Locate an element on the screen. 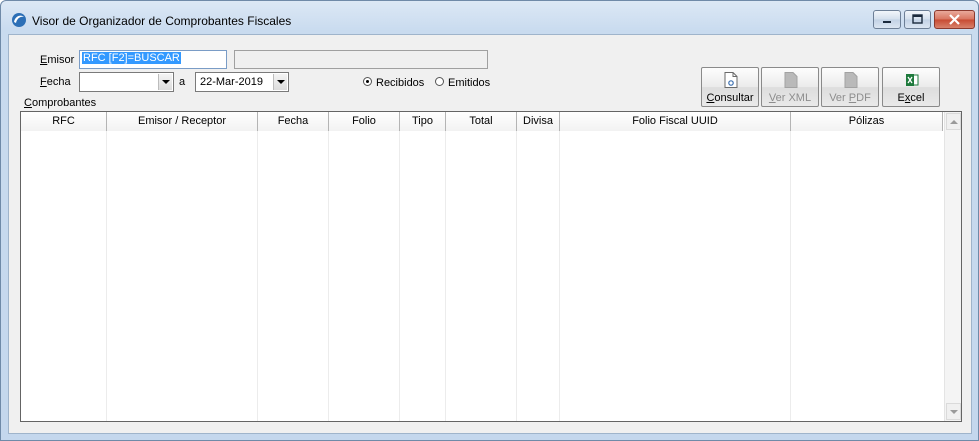  emisor-name-field is located at coordinates (361, 59).